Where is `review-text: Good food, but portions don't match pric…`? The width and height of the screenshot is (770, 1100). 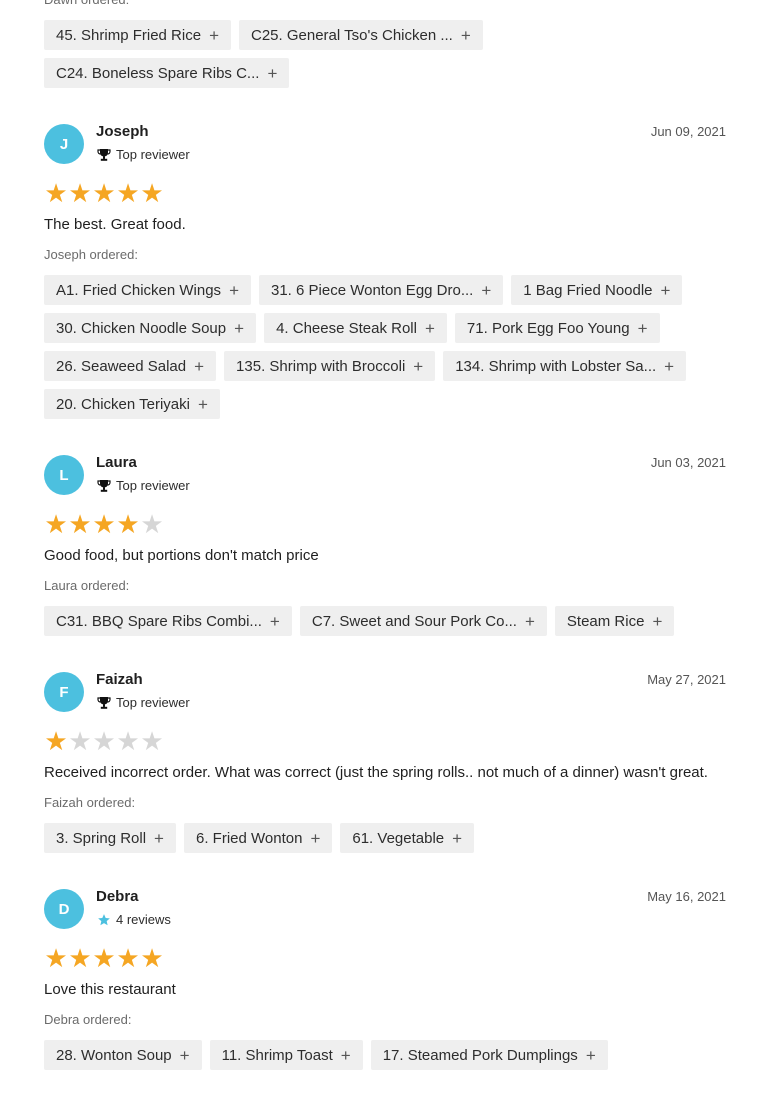 review-text: Good food, but portions don't match pric… is located at coordinates (181, 555).